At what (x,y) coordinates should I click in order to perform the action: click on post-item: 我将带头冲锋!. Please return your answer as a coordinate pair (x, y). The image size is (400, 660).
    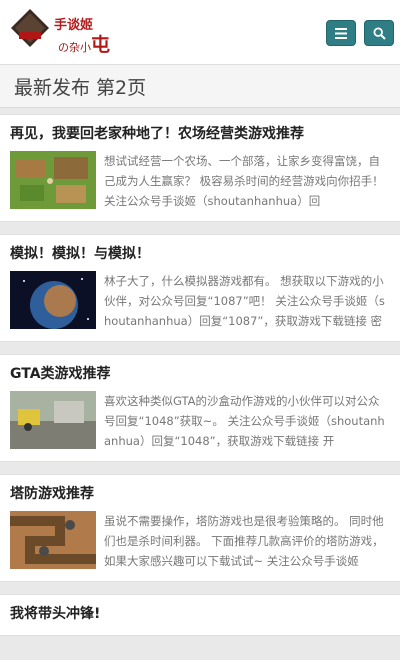
    Looking at the image, I should click on (200, 615).